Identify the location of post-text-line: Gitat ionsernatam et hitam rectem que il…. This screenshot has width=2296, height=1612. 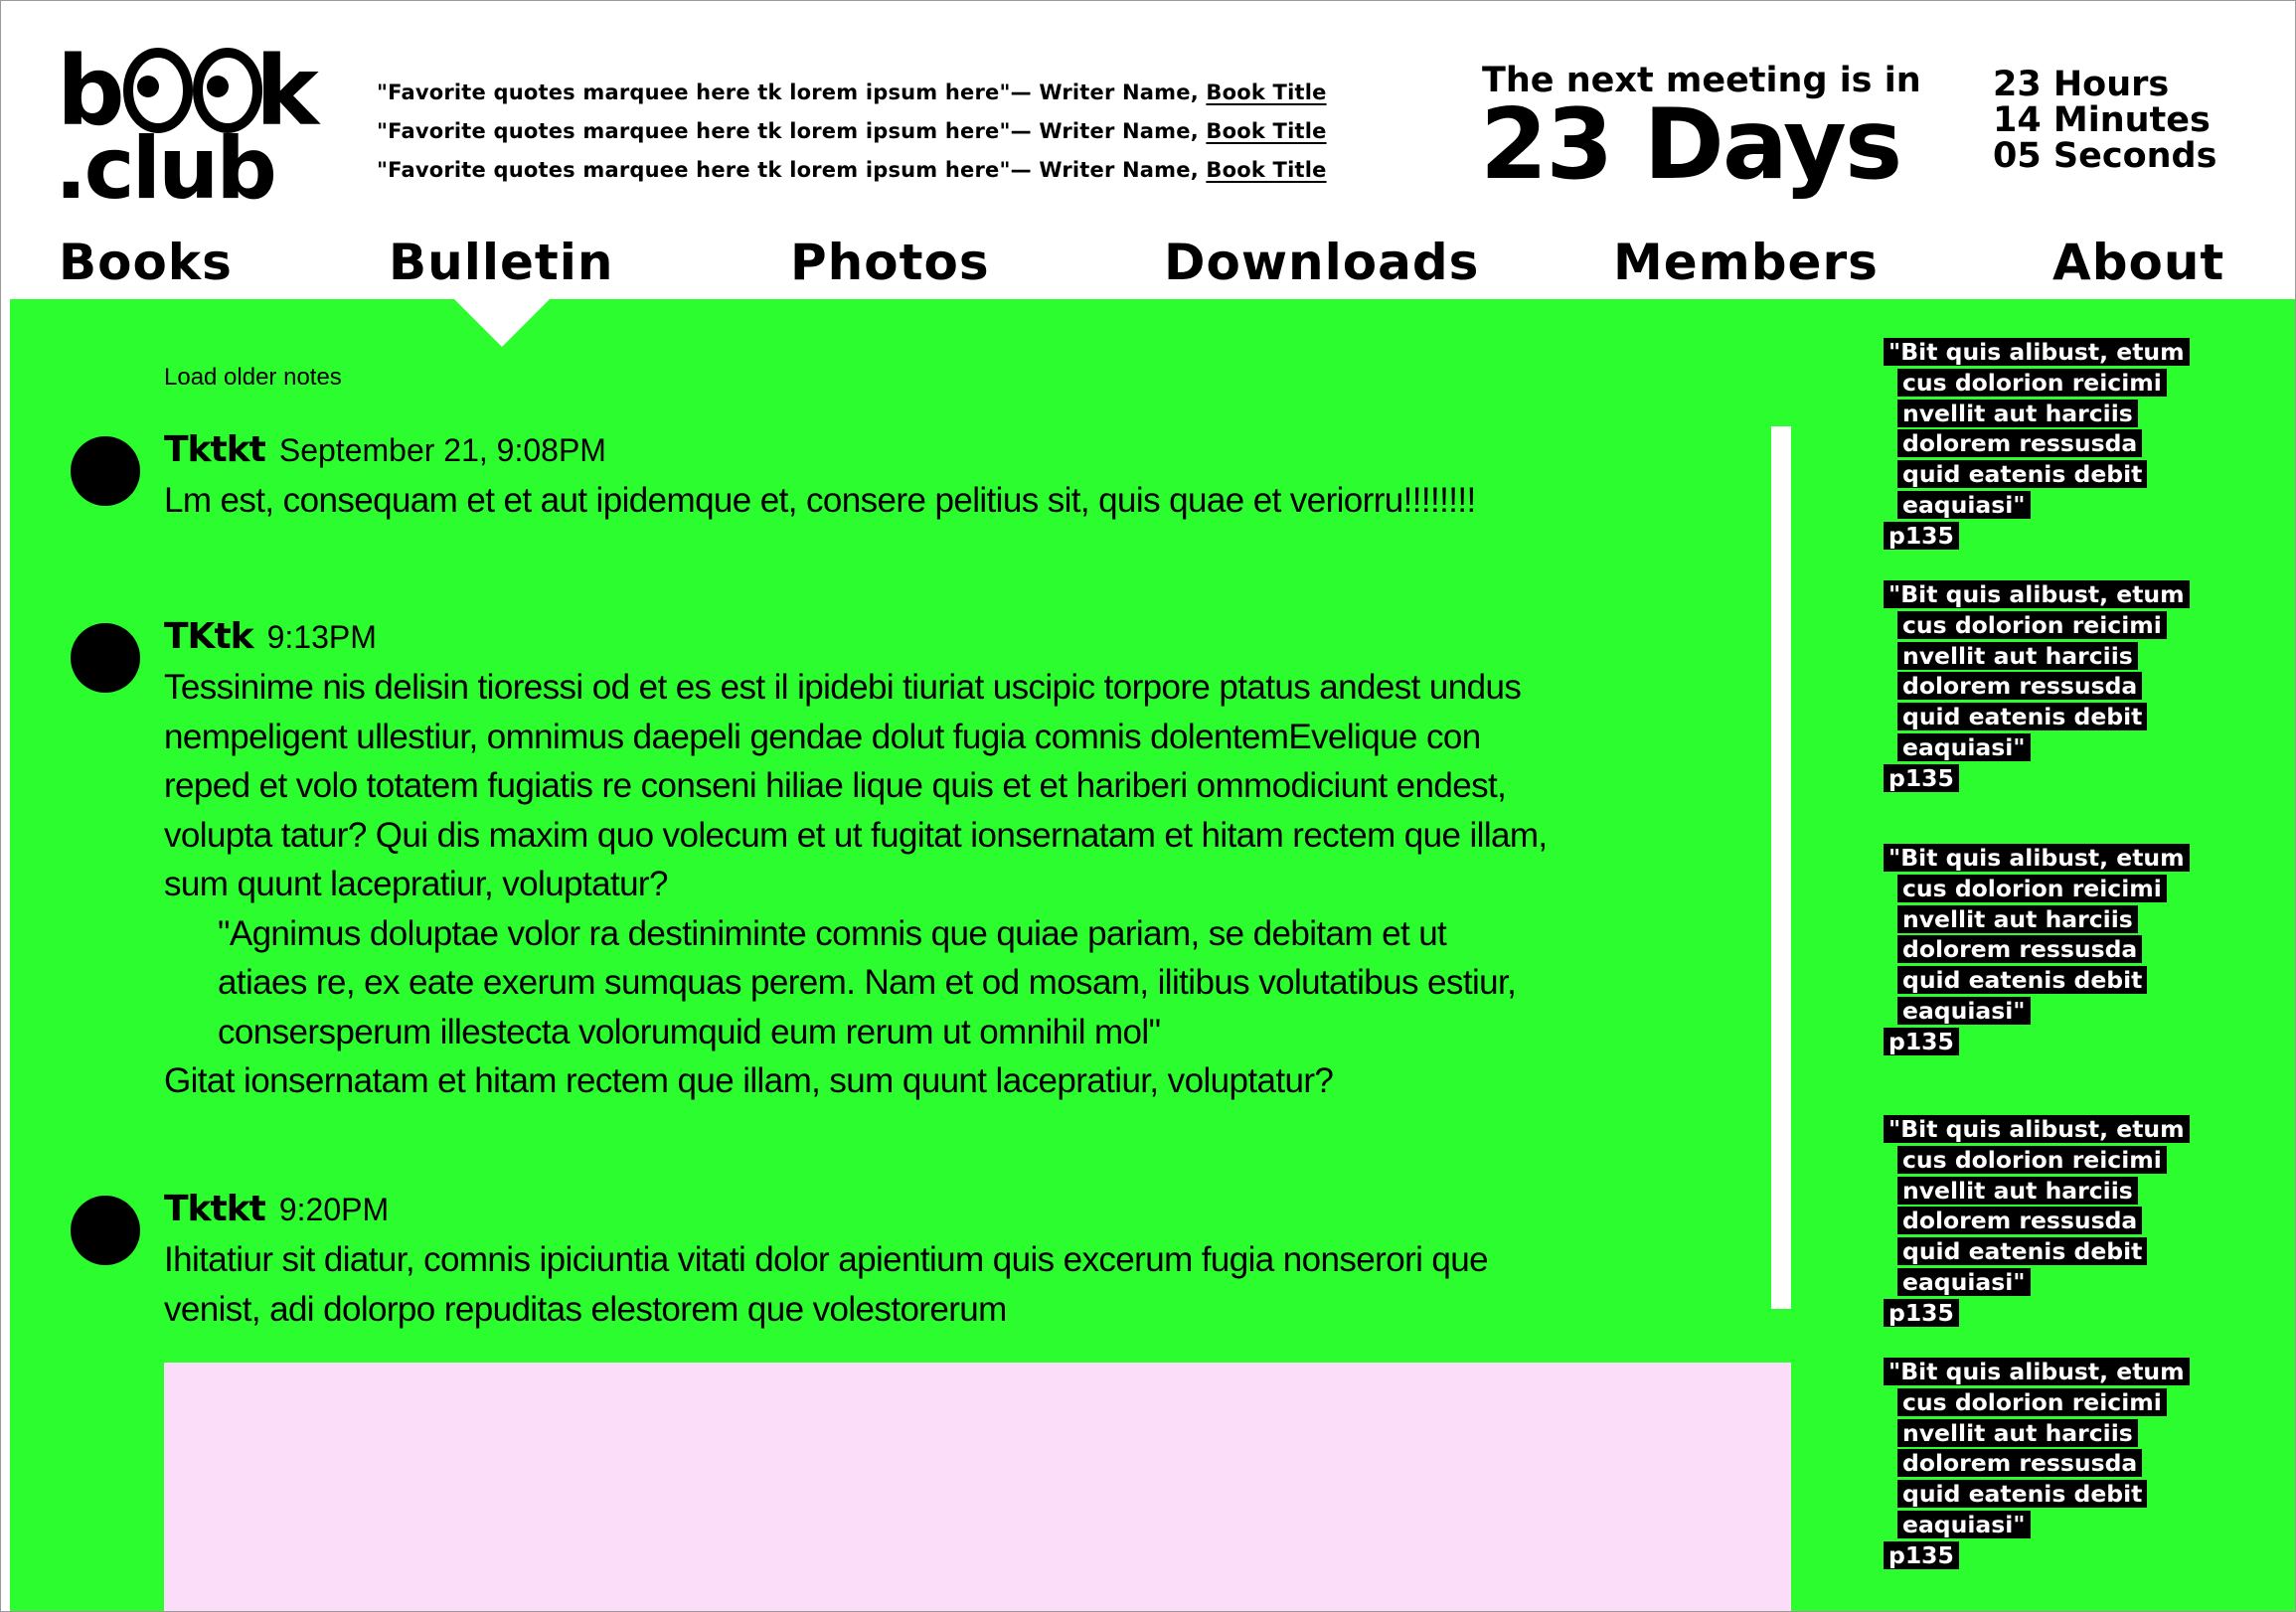
(749, 1080).